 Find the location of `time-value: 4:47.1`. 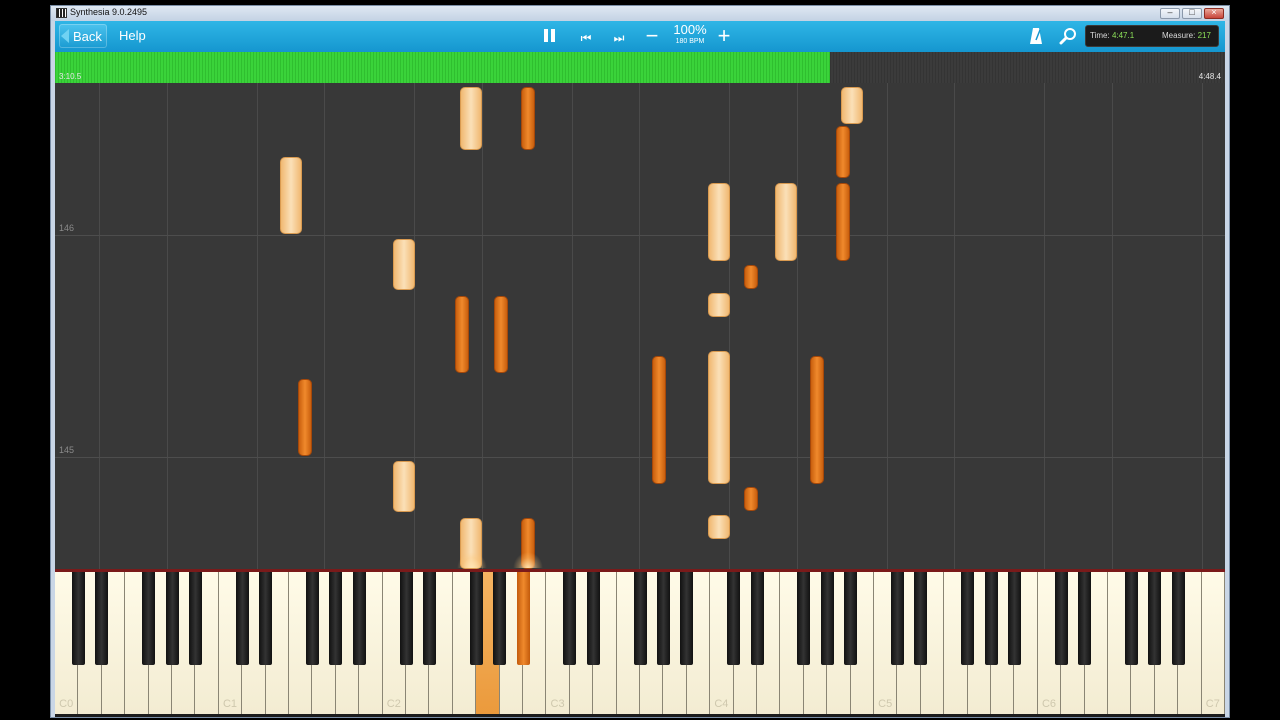

time-value: 4:47.1 is located at coordinates (1123, 35).